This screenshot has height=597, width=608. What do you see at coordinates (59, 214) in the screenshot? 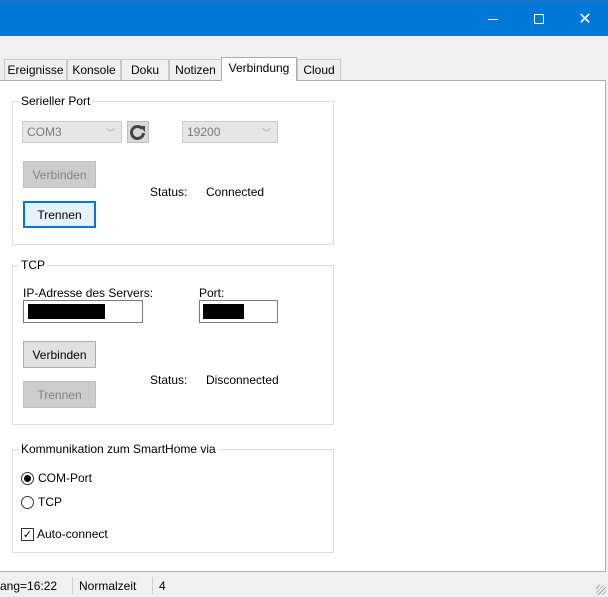
I see `serial-disconnect-button: Trennen` at bounding box center [59, 214].